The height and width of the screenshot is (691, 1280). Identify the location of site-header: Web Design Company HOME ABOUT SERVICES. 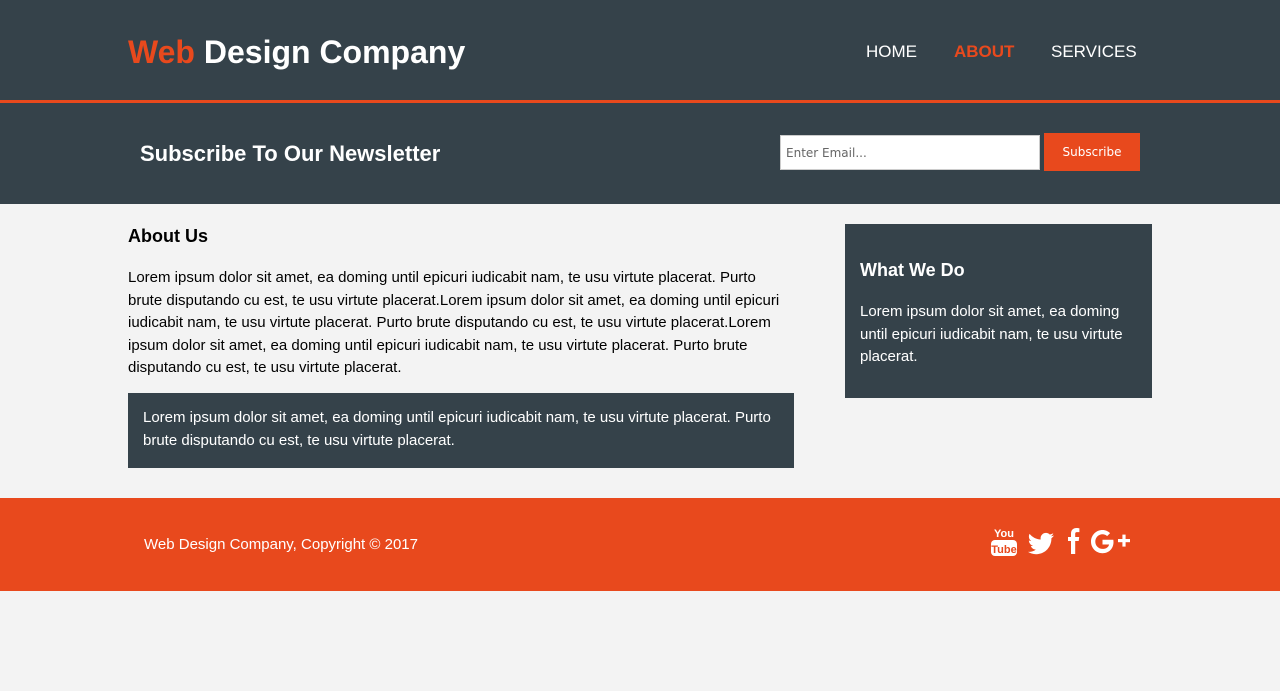
(640, 50).